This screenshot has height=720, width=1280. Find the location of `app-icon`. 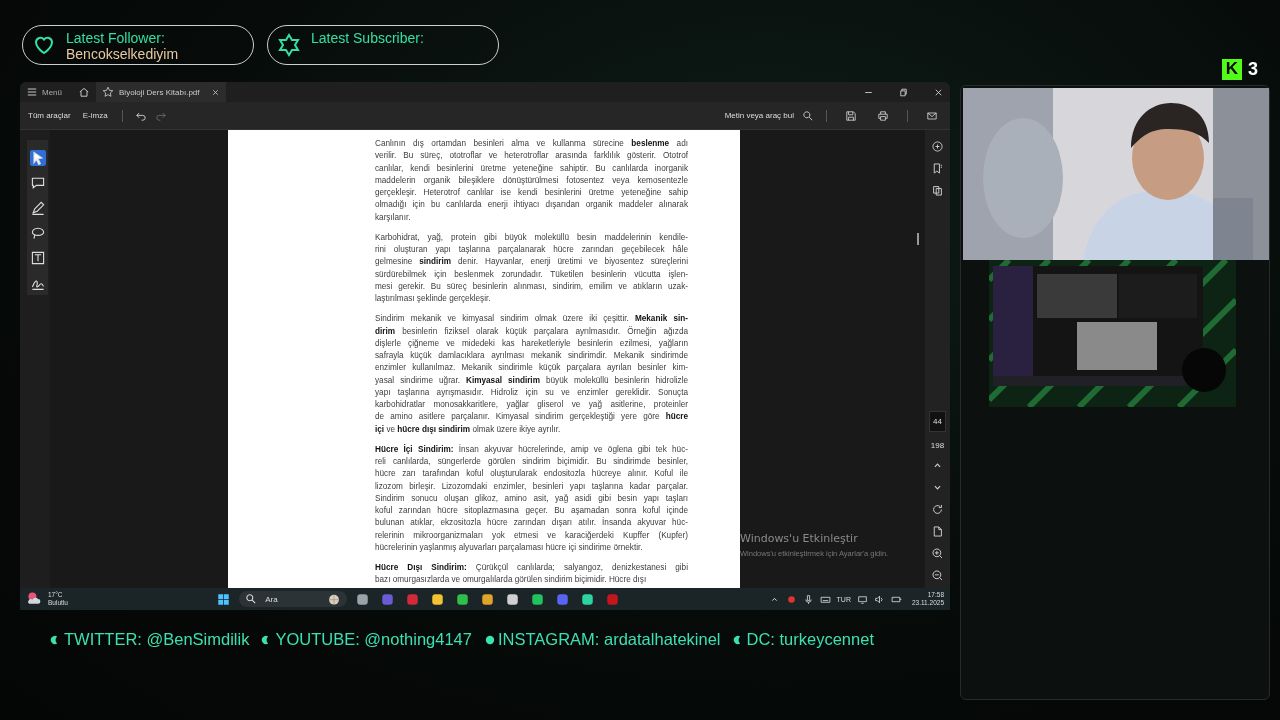

app-icon is located at coordinates (588, 599).